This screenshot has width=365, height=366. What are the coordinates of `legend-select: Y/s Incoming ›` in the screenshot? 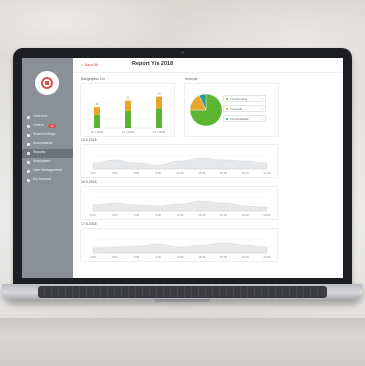 It's located at (244, 98).